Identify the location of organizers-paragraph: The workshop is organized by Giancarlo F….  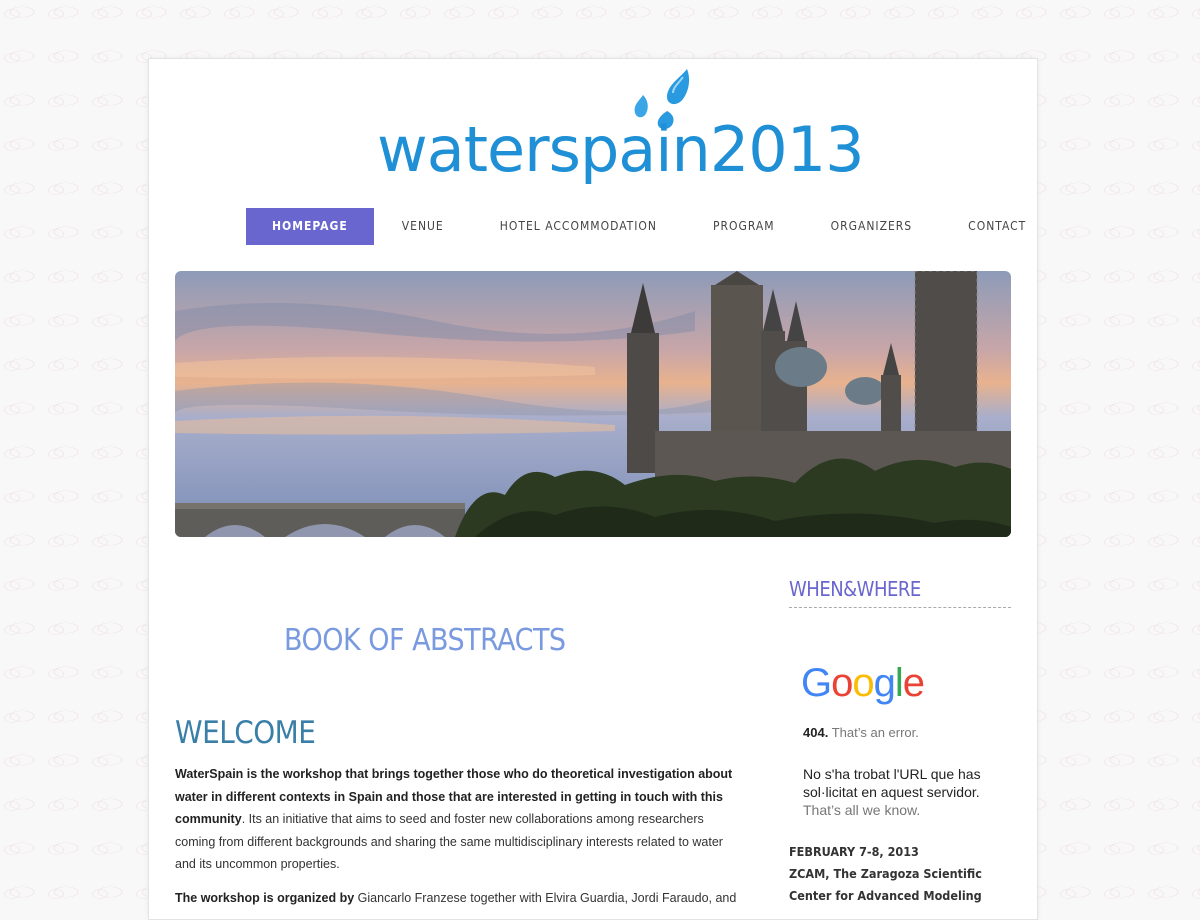
(456, 898).